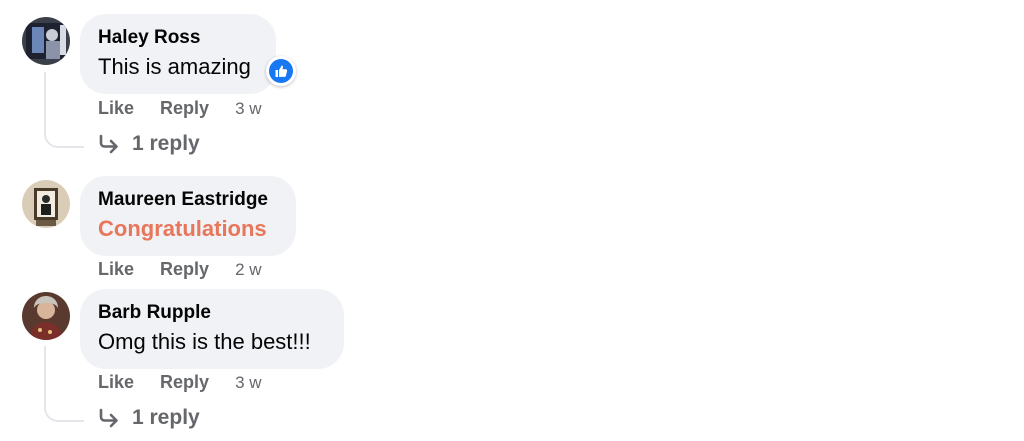  I want to click on comment-bubble: Haley Ross This is amazing, so click(178, 54).